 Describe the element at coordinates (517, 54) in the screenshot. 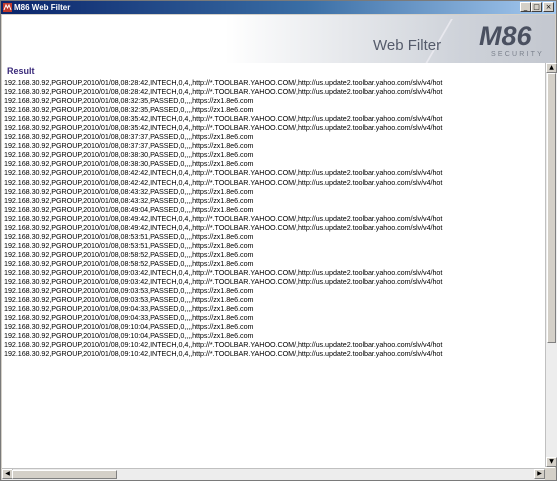

I see `logo-sub-text: SECURITY` at that location.